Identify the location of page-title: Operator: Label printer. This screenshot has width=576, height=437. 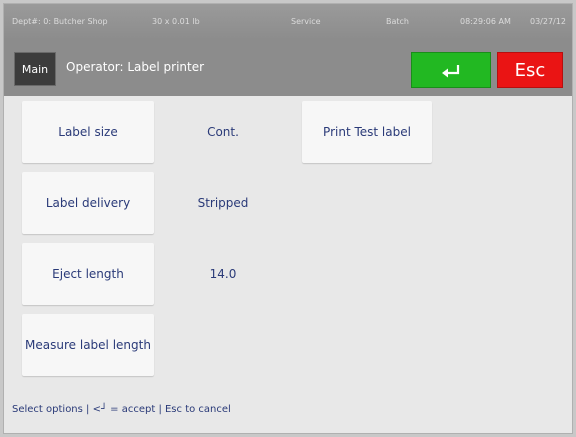
(135, 67).